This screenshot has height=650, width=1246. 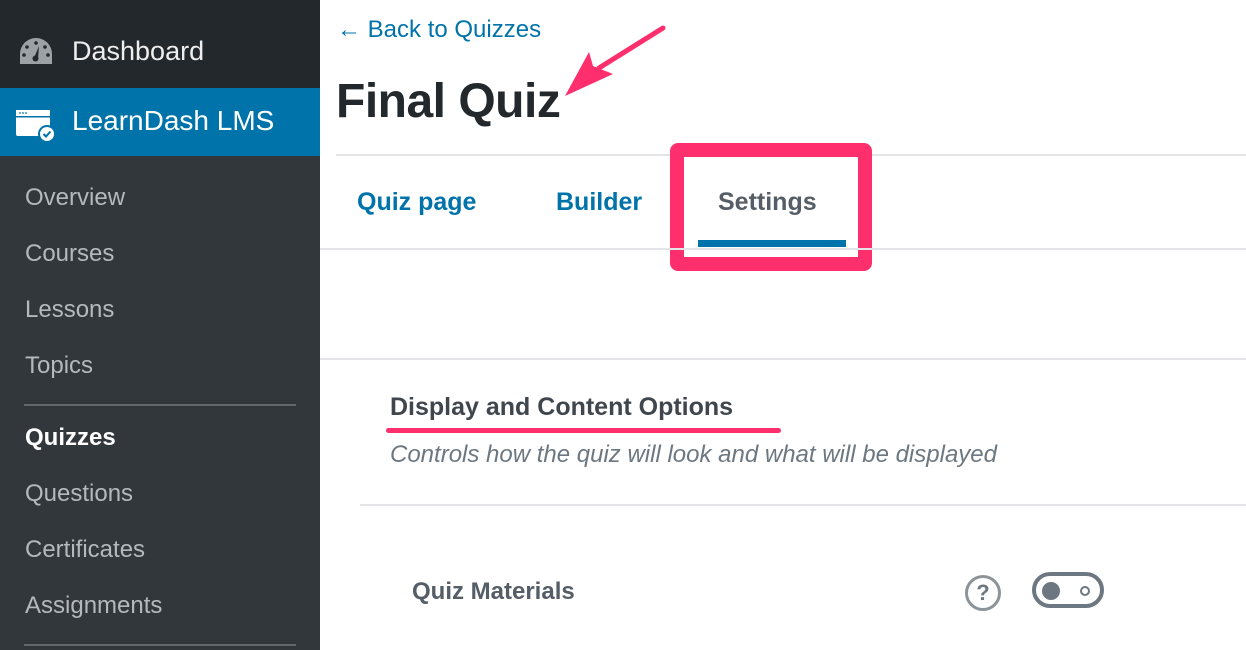 I want to click on submenu-item-courses: Courses, so click(x=69, y=254).